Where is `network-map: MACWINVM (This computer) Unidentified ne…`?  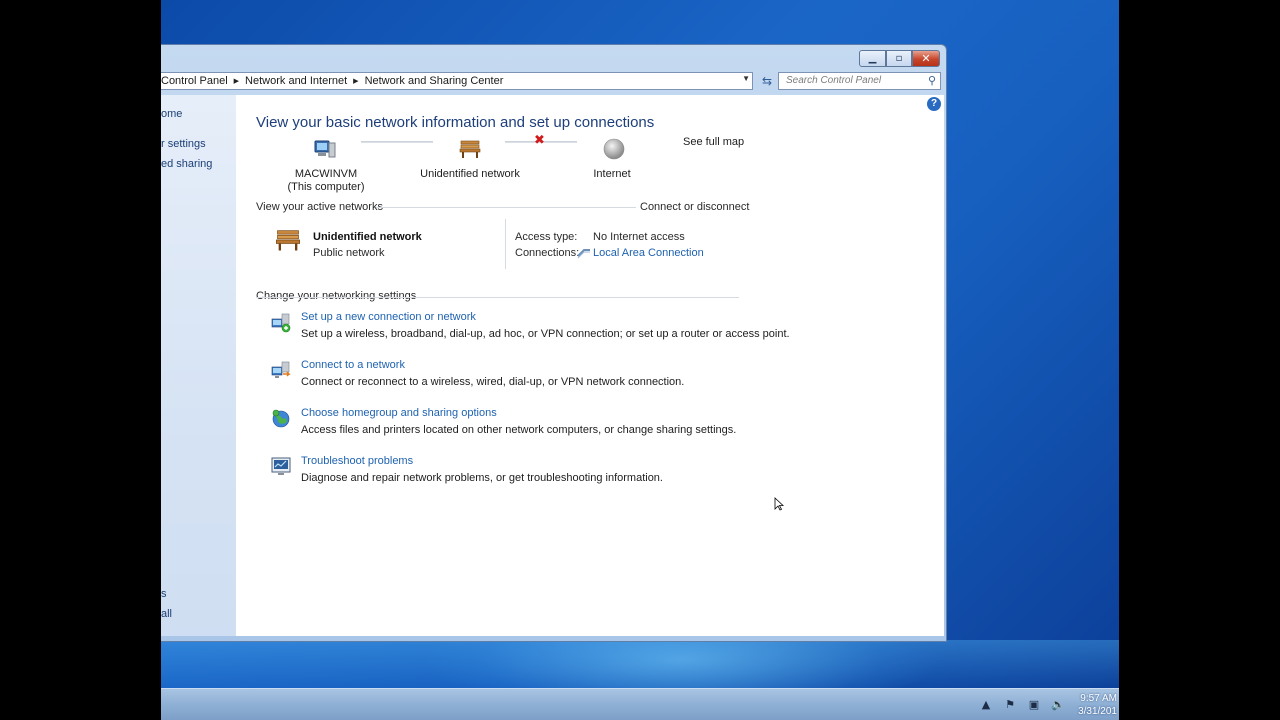
network-map: MACWINVM (This computer) Unidentified ne… is located at coordinates (590, 150).